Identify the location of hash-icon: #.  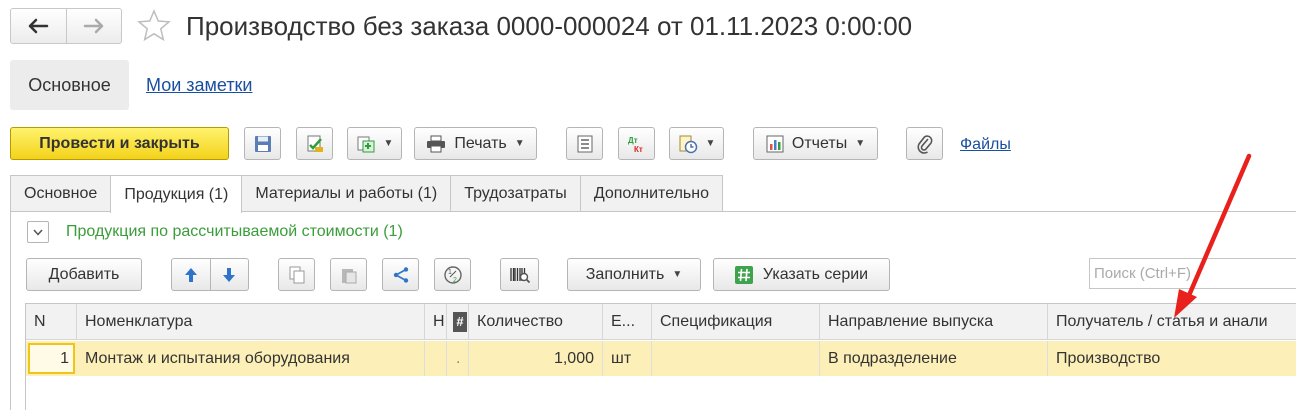
(460, 321).